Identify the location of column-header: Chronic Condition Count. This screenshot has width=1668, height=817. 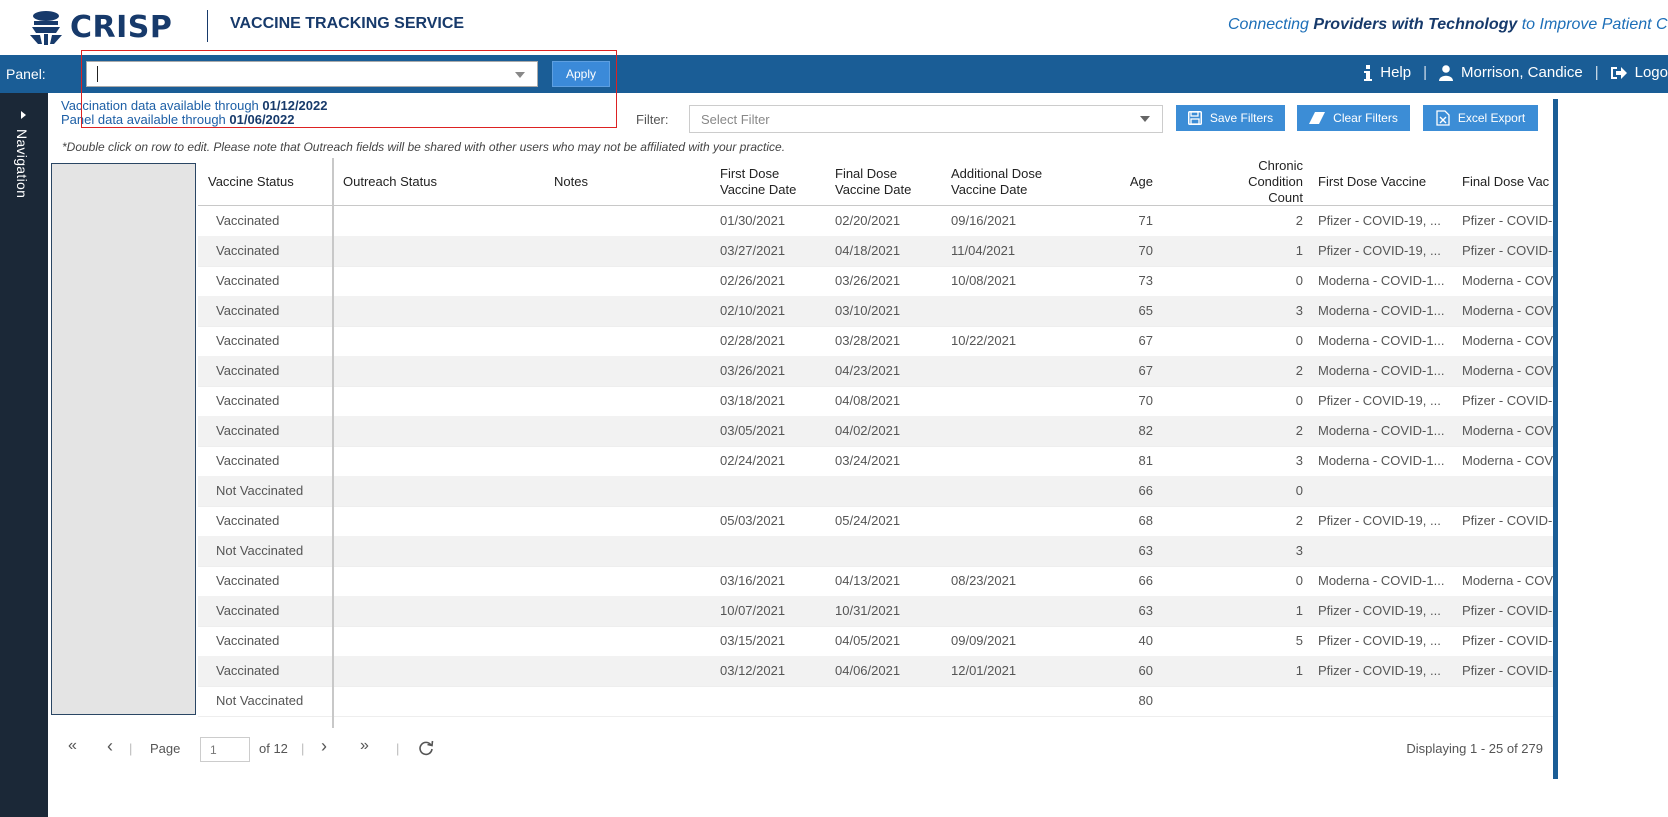
(1263, 181).